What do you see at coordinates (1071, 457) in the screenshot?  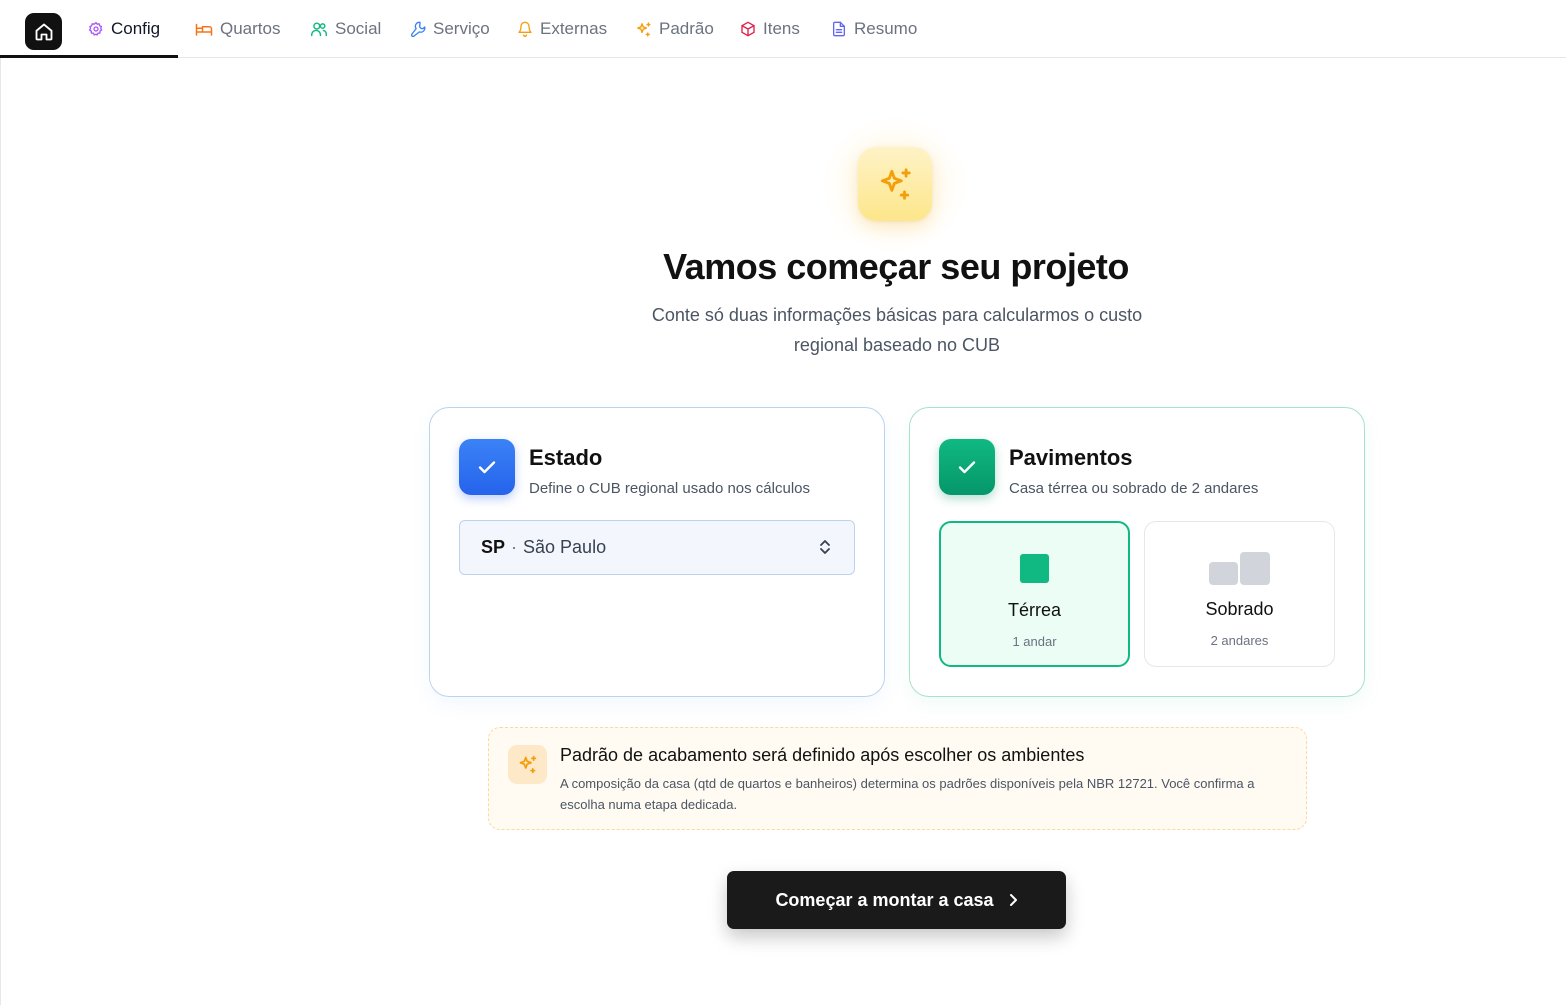 I see `pavimentos-title: Pavimentos` at bounding box center [1071, 457].